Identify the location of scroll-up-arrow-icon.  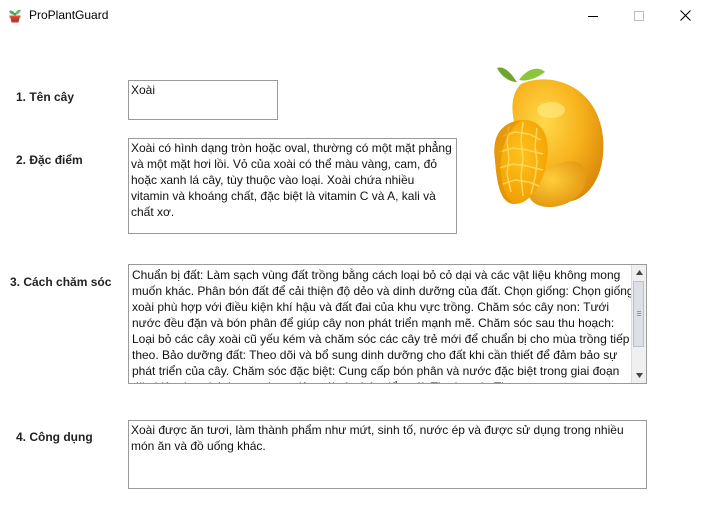
(639, 272).